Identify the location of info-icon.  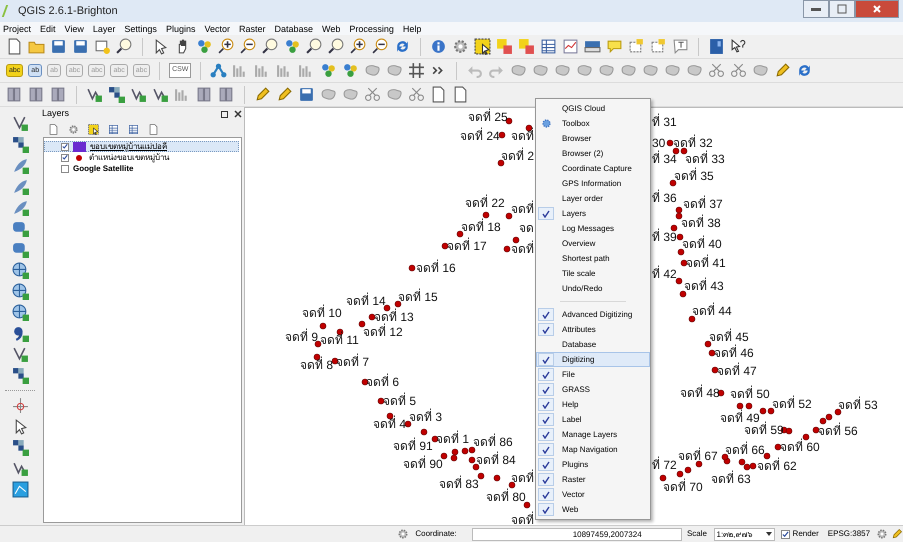
(438, 46).